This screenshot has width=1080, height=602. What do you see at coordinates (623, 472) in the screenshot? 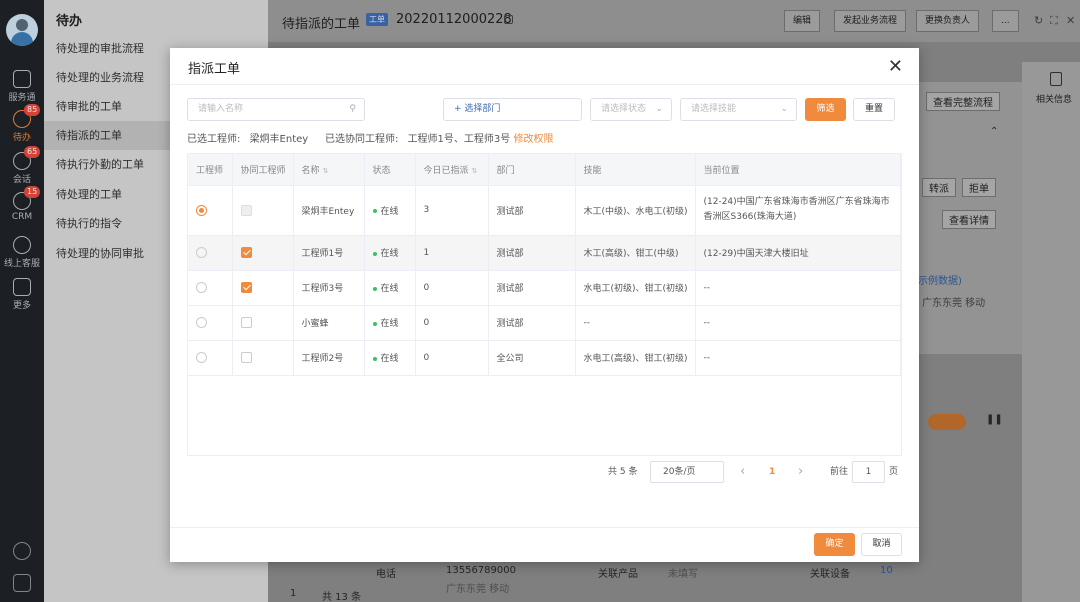
I see `total-count: 共 5 条` at bounding box center [623, 472].